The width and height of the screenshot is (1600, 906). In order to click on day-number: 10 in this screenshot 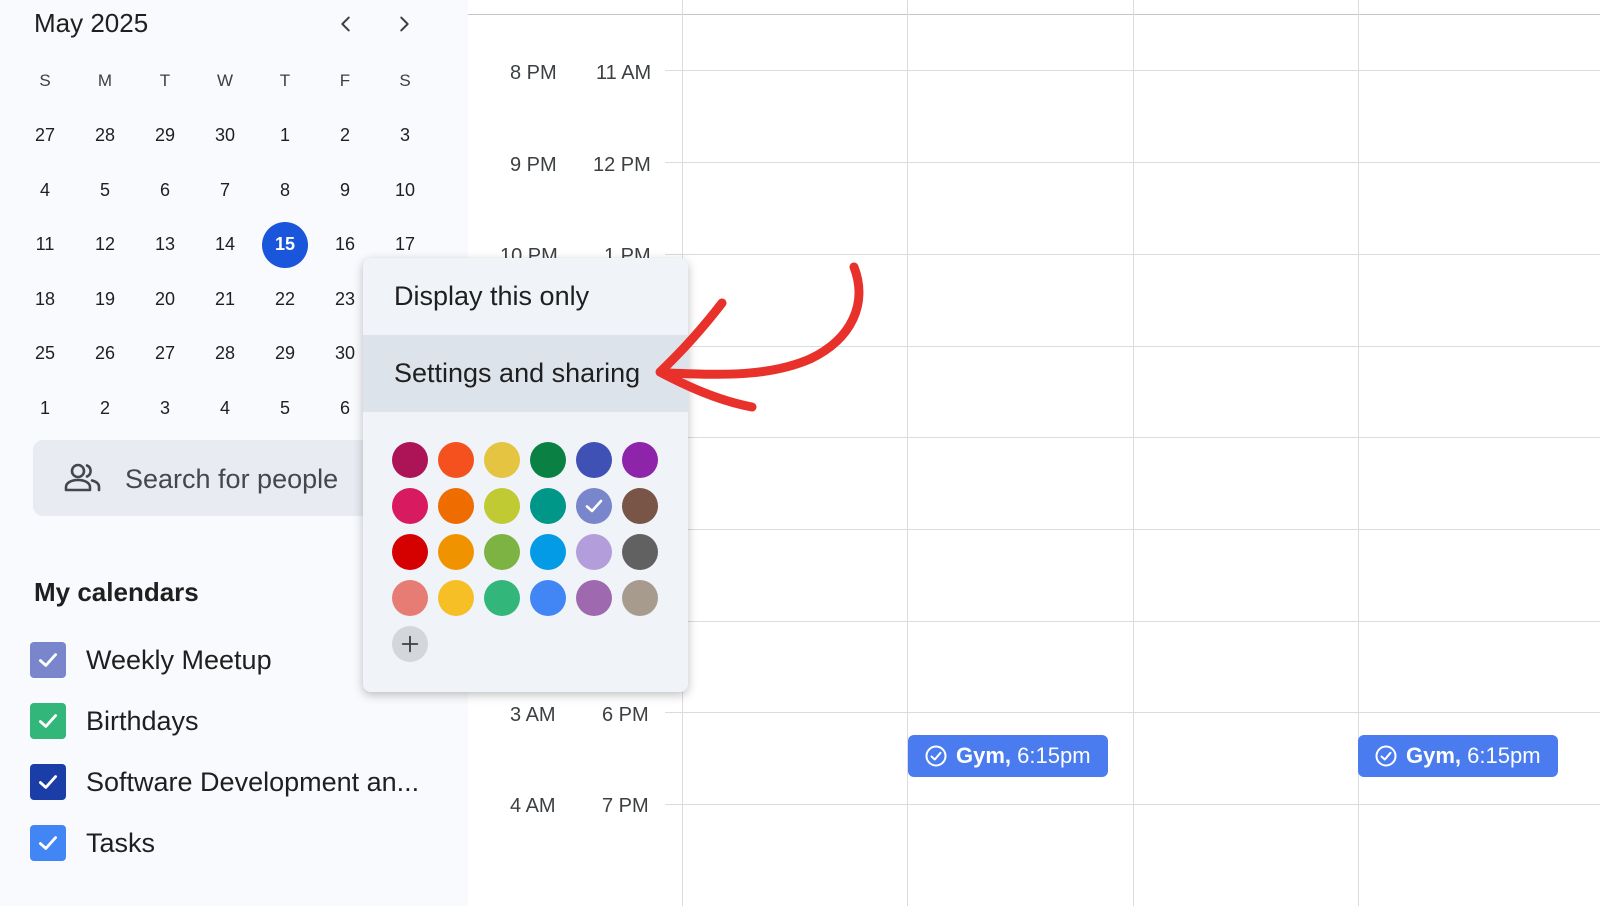, I will do `click(405, 189)`.